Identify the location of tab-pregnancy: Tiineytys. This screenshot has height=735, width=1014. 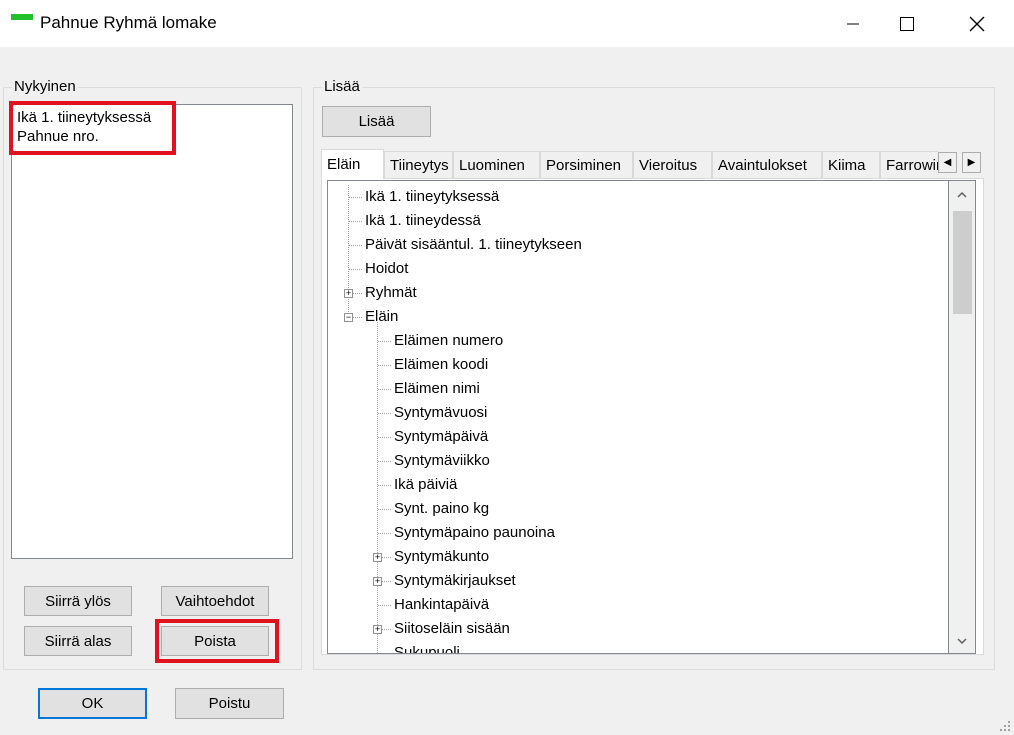
(418, 164).